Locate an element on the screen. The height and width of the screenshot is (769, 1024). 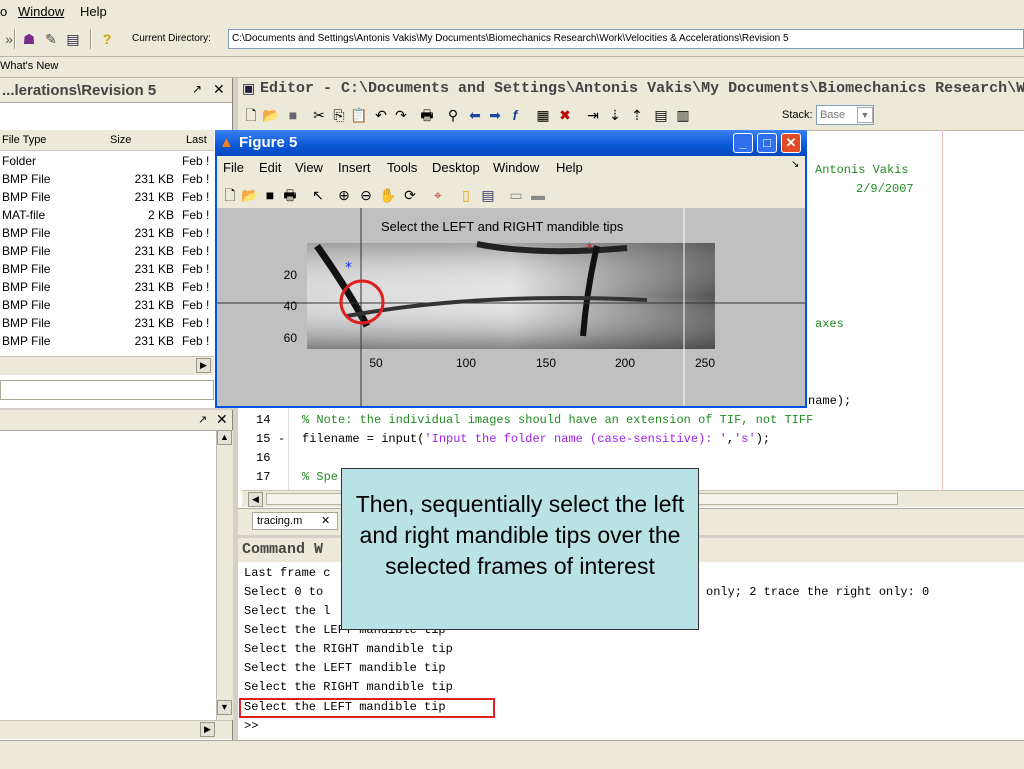
paste-icon: 📋 is located at coordinates (359, 115).